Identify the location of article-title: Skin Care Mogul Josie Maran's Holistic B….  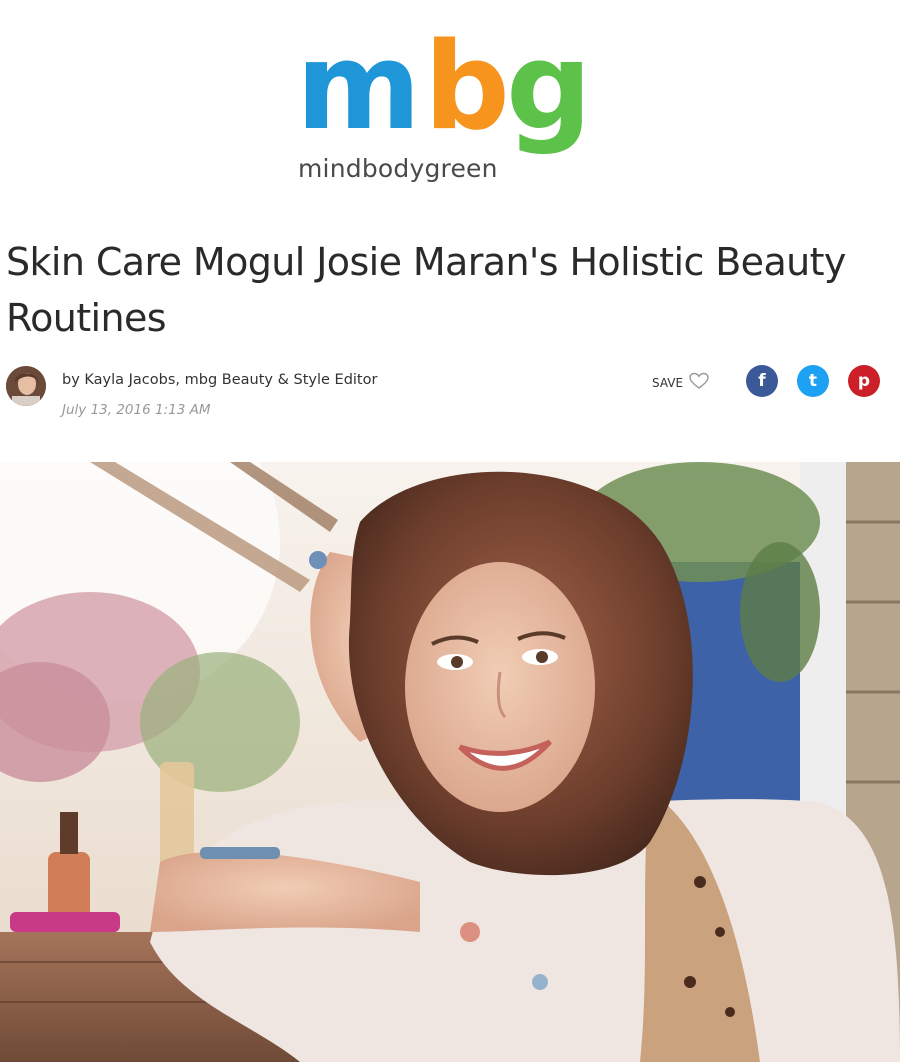
(426, 290).